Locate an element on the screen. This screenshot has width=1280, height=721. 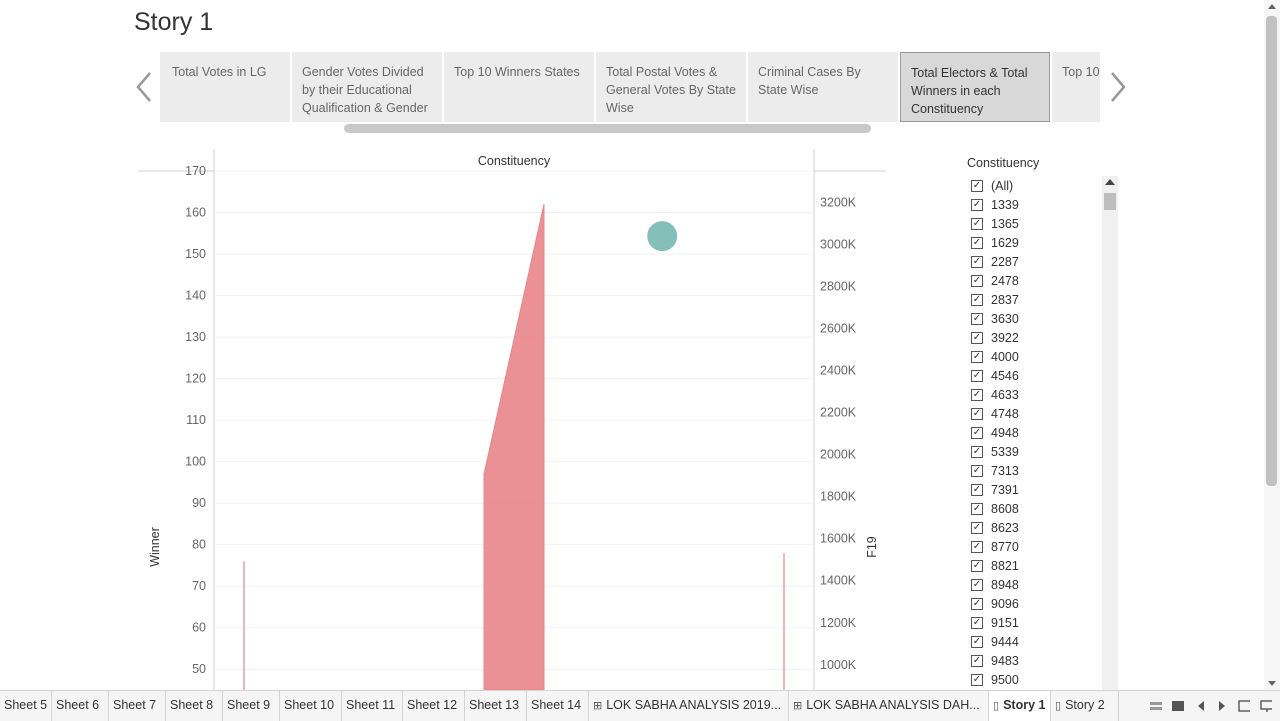
filter-item: ✓ 4546 is located at coordinates (1036, 375).